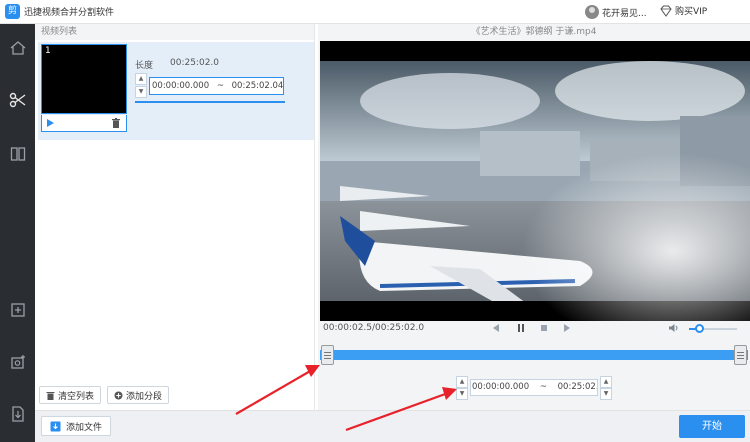 Image resolution: width=750 pixels, height=442 pixels. I want to click on sidebar-item-add-file, so click(17, 310).